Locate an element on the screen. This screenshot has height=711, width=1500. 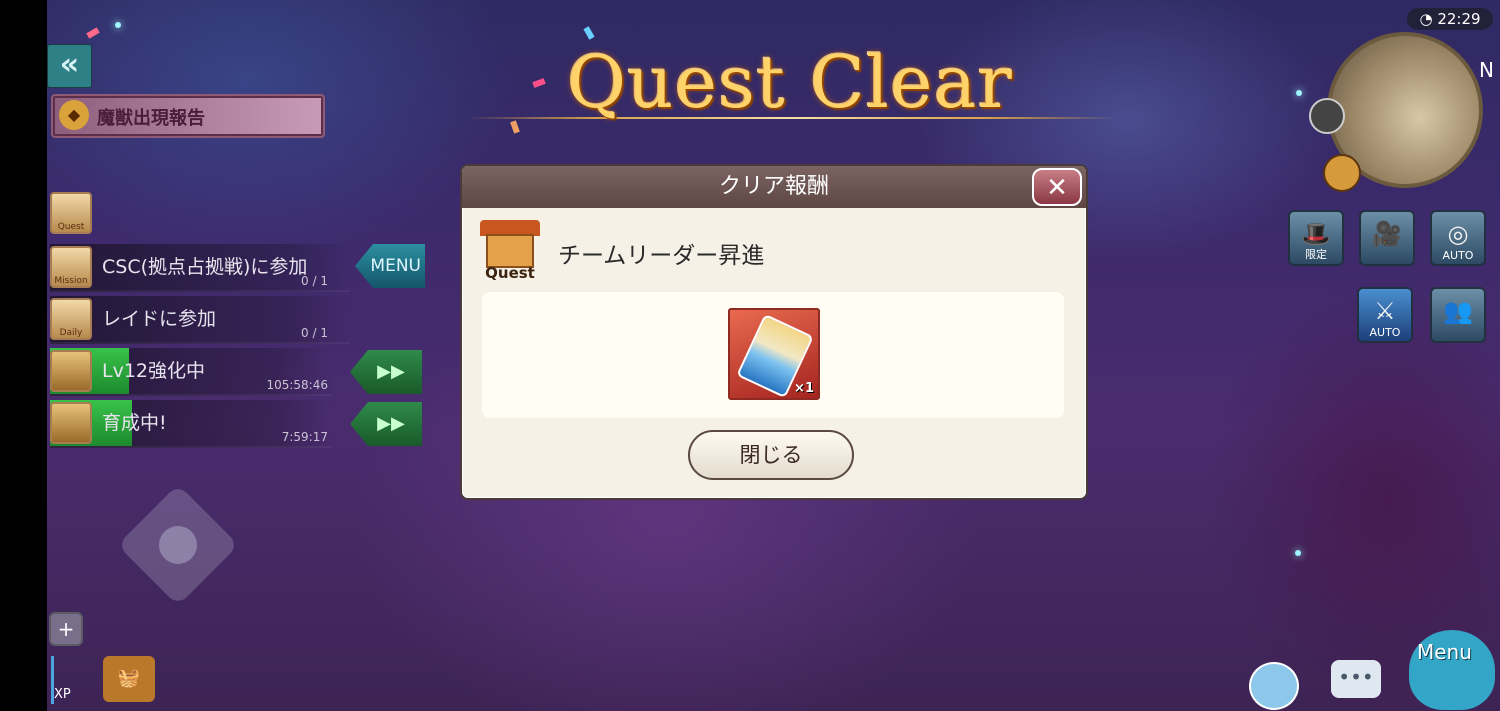
clock-icon: ◔ is located at coordinates (1428, 19).